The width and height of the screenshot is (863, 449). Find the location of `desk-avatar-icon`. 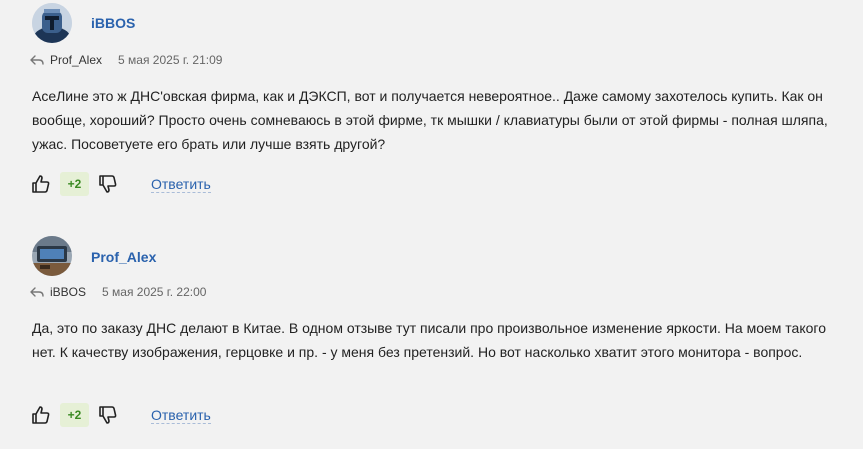

desk-avatar-icon is located at coordinates (52, 256).